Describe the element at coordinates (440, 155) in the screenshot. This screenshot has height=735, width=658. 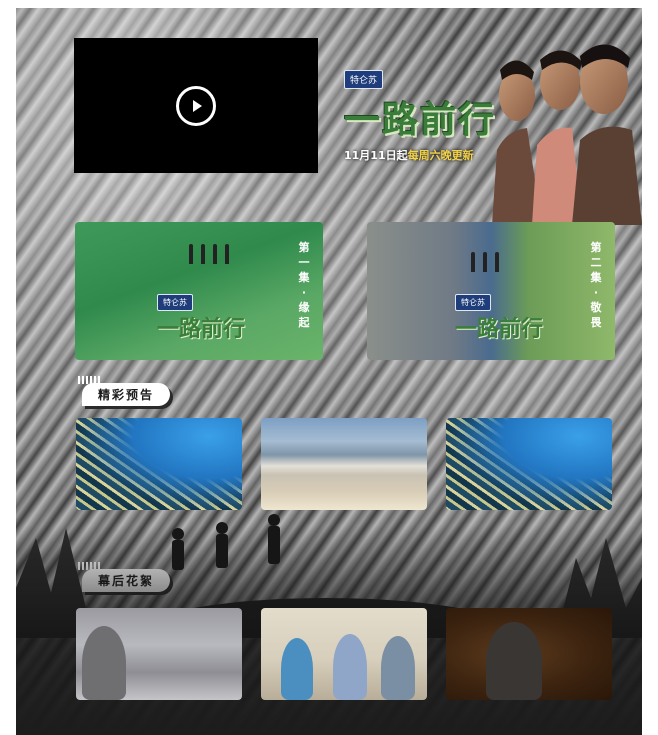
I see `update-frequency: 每周六晚更新` at that location.